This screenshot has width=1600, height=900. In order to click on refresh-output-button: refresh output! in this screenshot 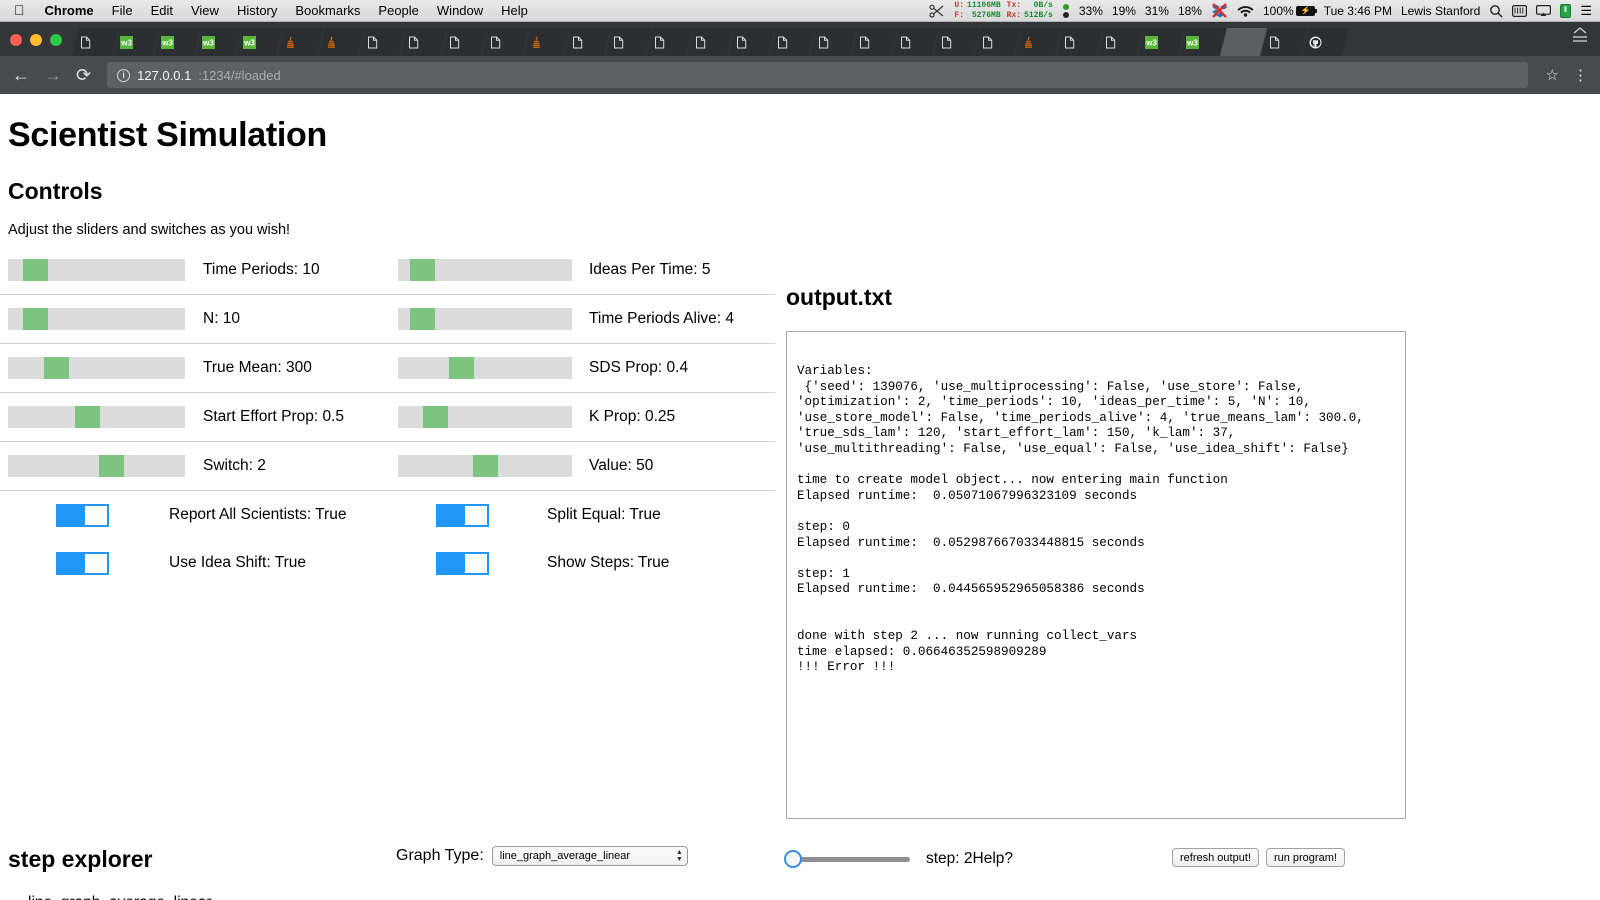, I will do `click(1215, 857)`.